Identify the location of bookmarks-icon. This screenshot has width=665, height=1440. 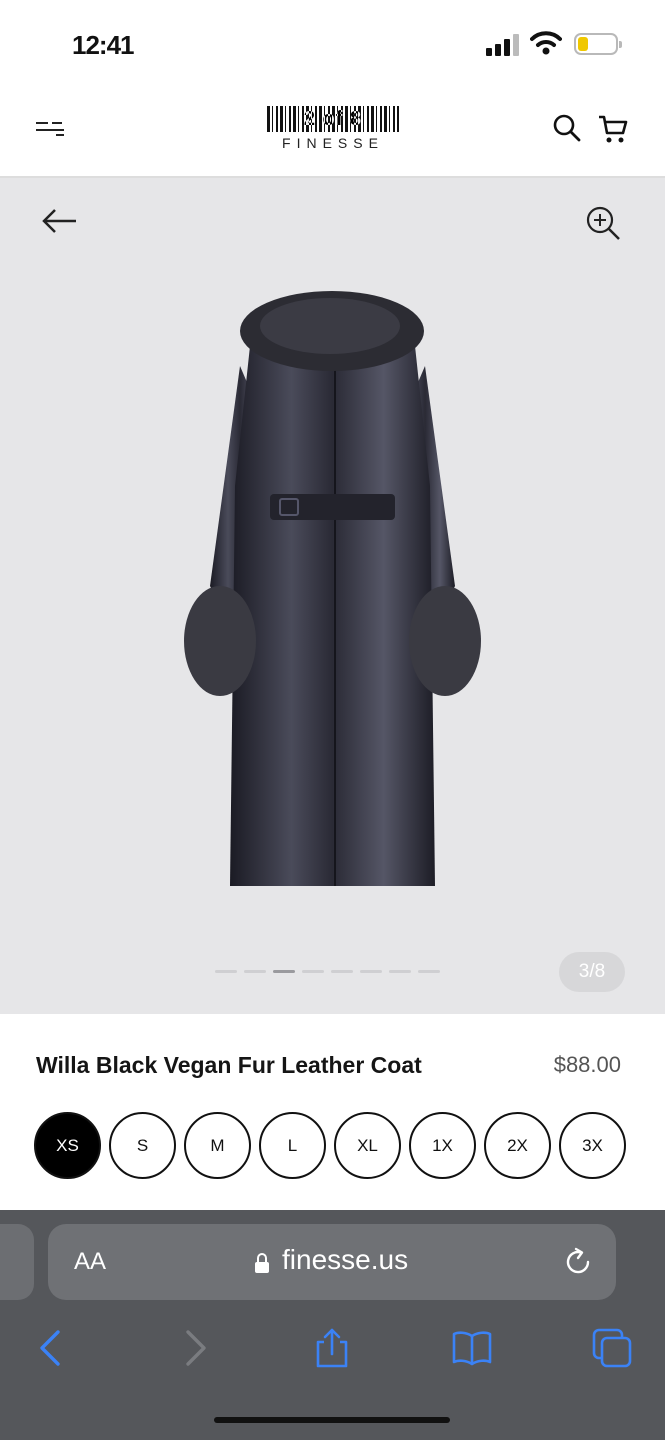
(472, 1348).